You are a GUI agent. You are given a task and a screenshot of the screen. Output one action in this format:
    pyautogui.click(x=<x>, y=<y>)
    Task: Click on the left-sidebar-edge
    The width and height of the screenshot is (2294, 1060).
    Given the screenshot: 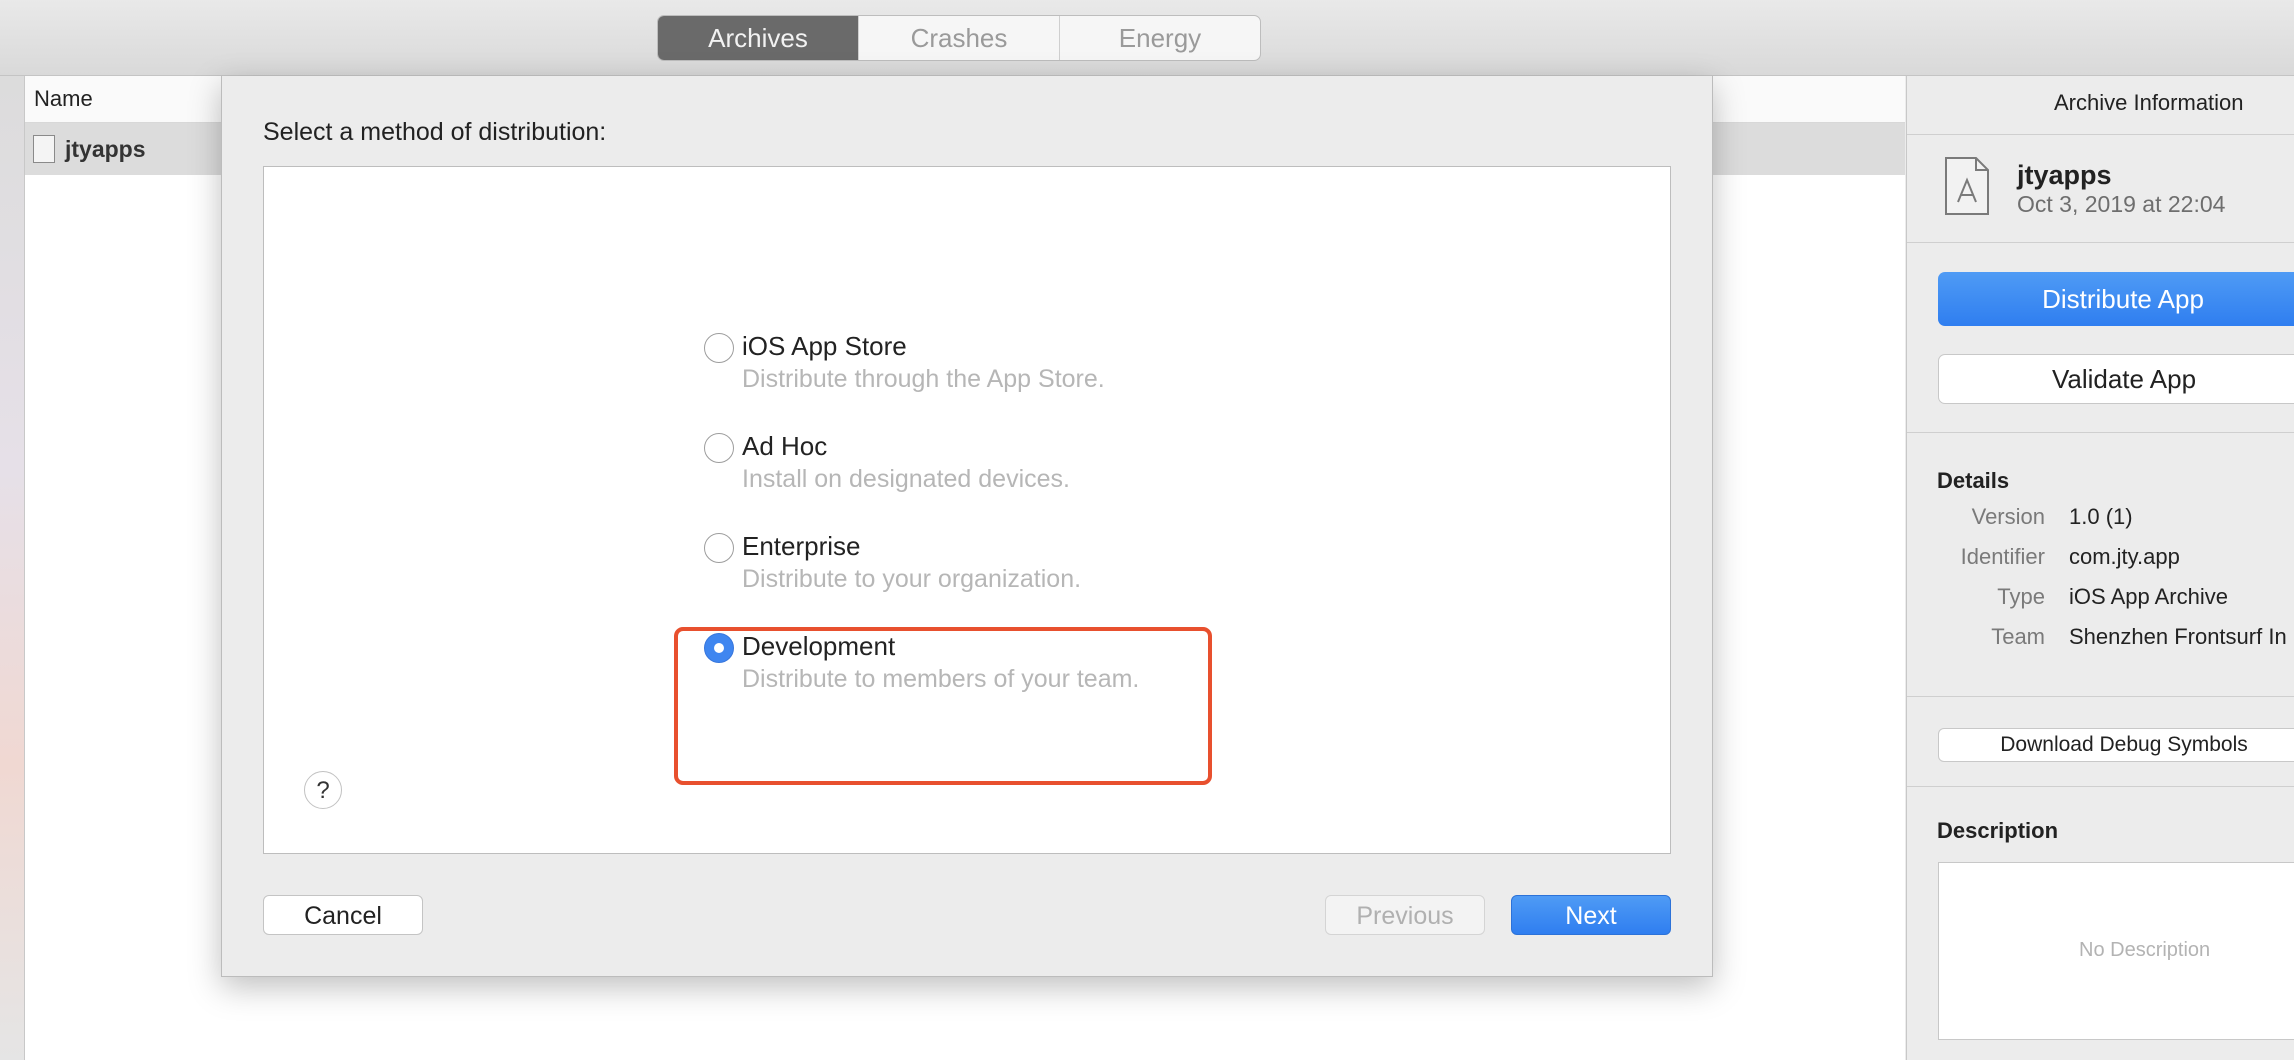 What is the action you would take?
    pyautogui.click(x=12, y=568)
    